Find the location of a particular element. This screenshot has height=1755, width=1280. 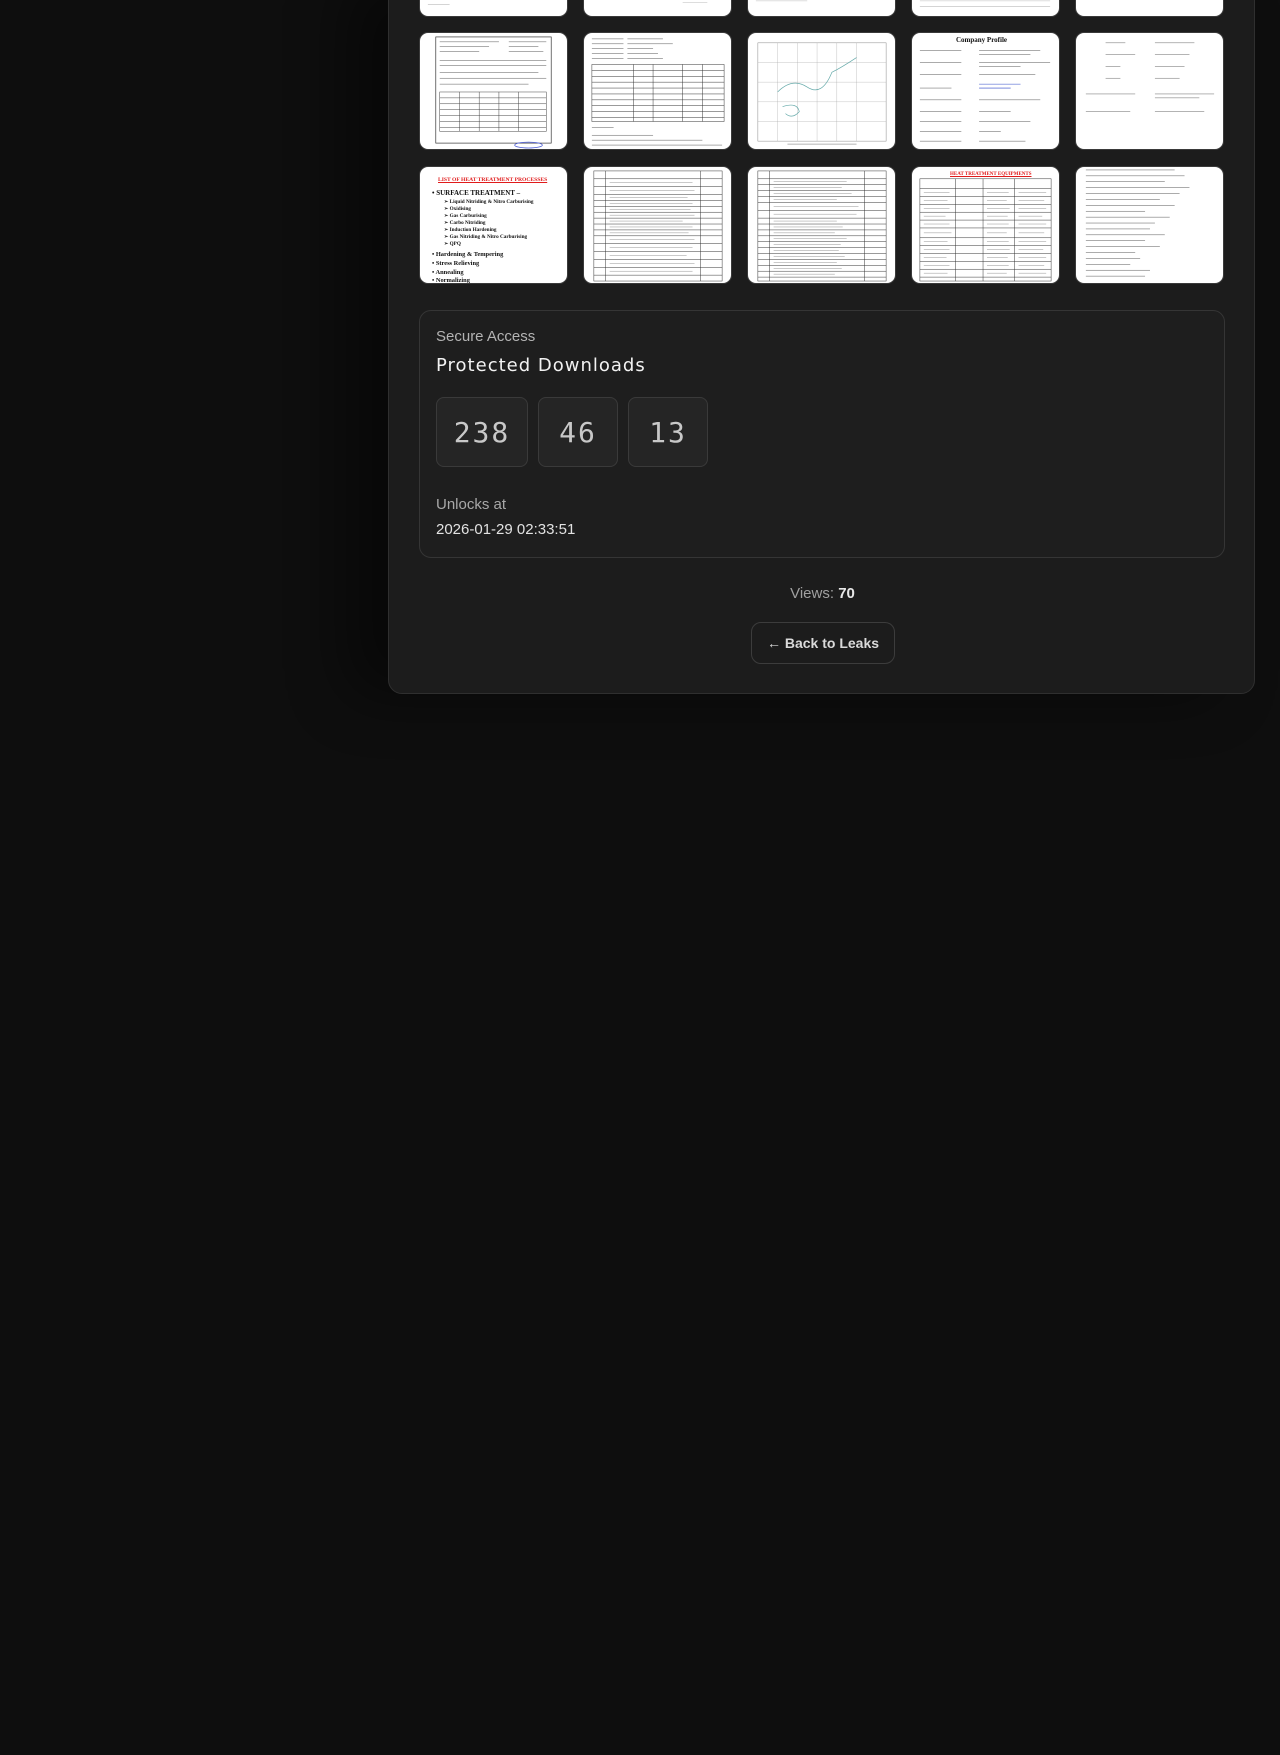

views-number: 70 is located at coordinates (846, 593).